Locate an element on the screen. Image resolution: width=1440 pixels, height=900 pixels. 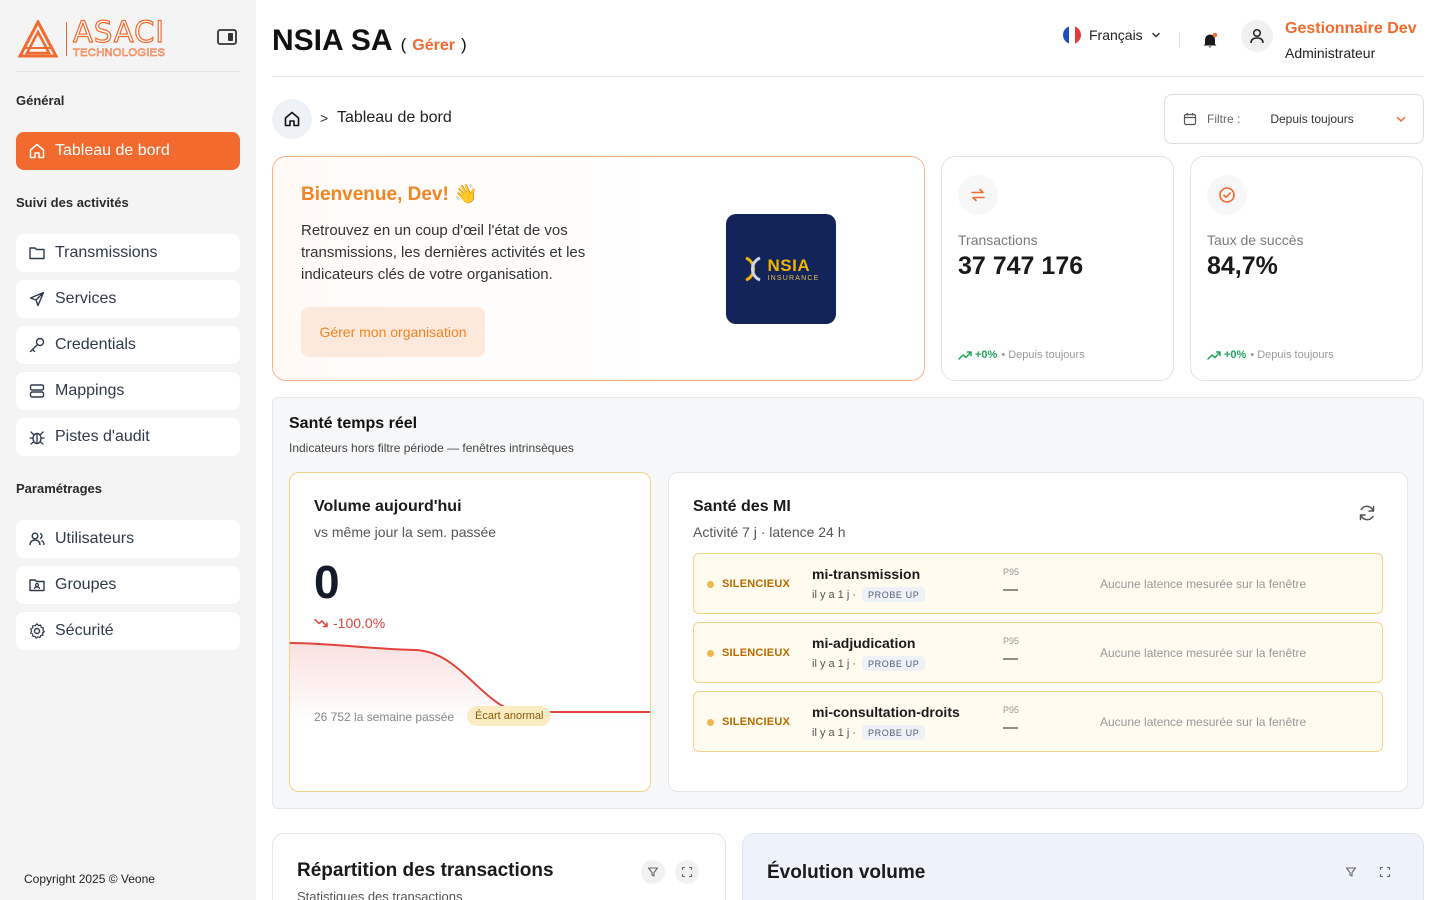
section-title-settings: Paramétrages is located at coordinates (59, 488).